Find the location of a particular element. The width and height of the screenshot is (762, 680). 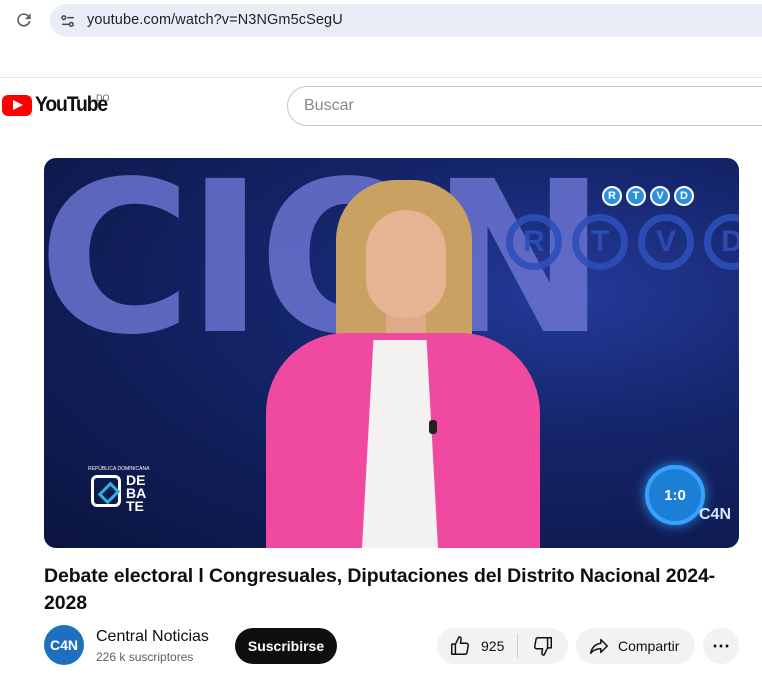

like-dislike-group: 925 is located at coordinates (502, 646).